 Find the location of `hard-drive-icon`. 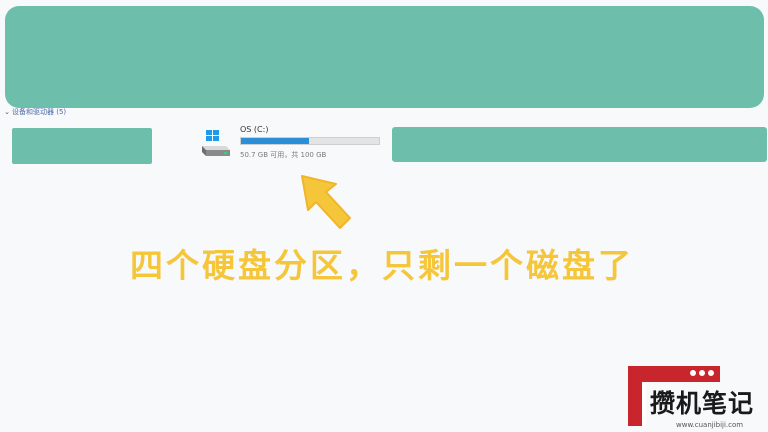

hard-drive-icon is located at coordinates (216, 143).